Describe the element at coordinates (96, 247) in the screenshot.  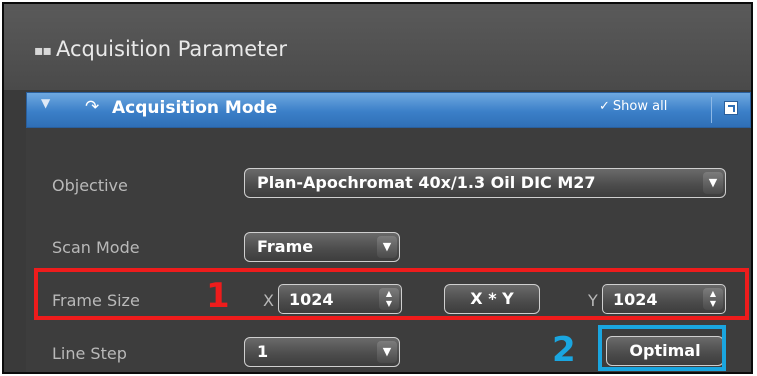
I see `scan-mode-label: Scan Mode` at that location.